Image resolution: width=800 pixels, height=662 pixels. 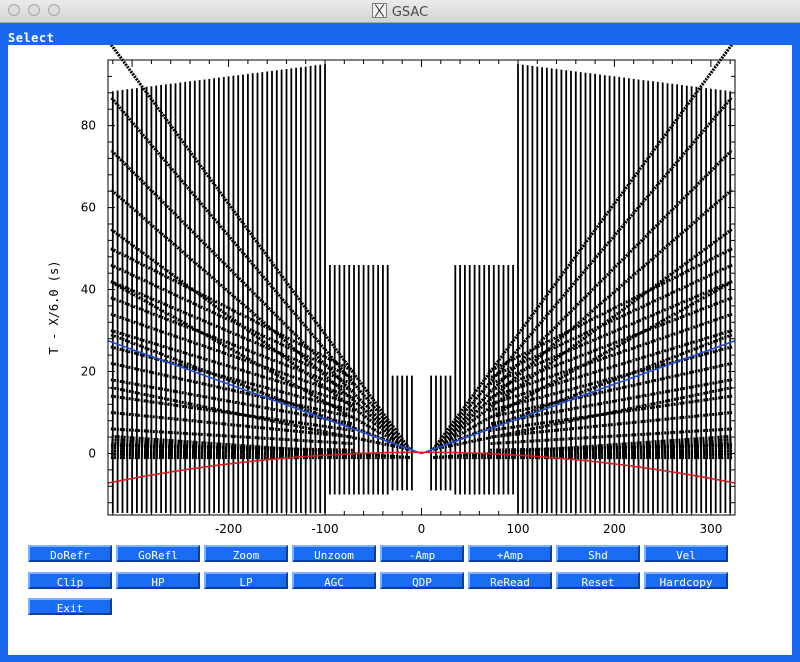 I want to click on shd-button: Shd, so click(x=598, y=553).